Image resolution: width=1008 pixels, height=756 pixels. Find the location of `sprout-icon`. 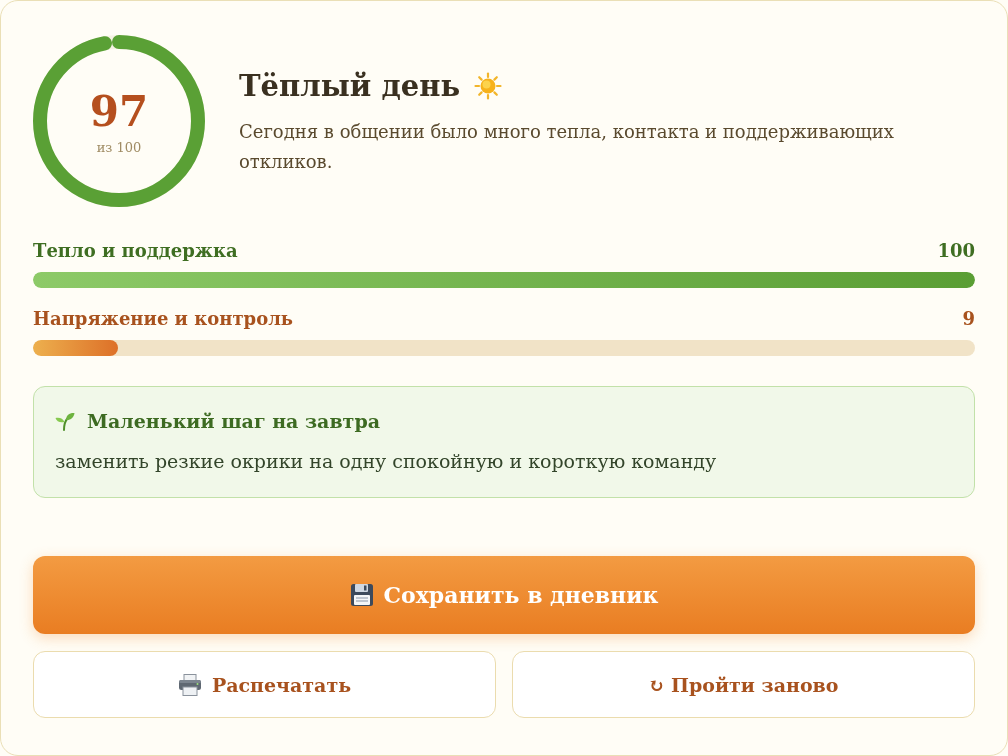

sprout-icon is located at coordinates (65, 421).